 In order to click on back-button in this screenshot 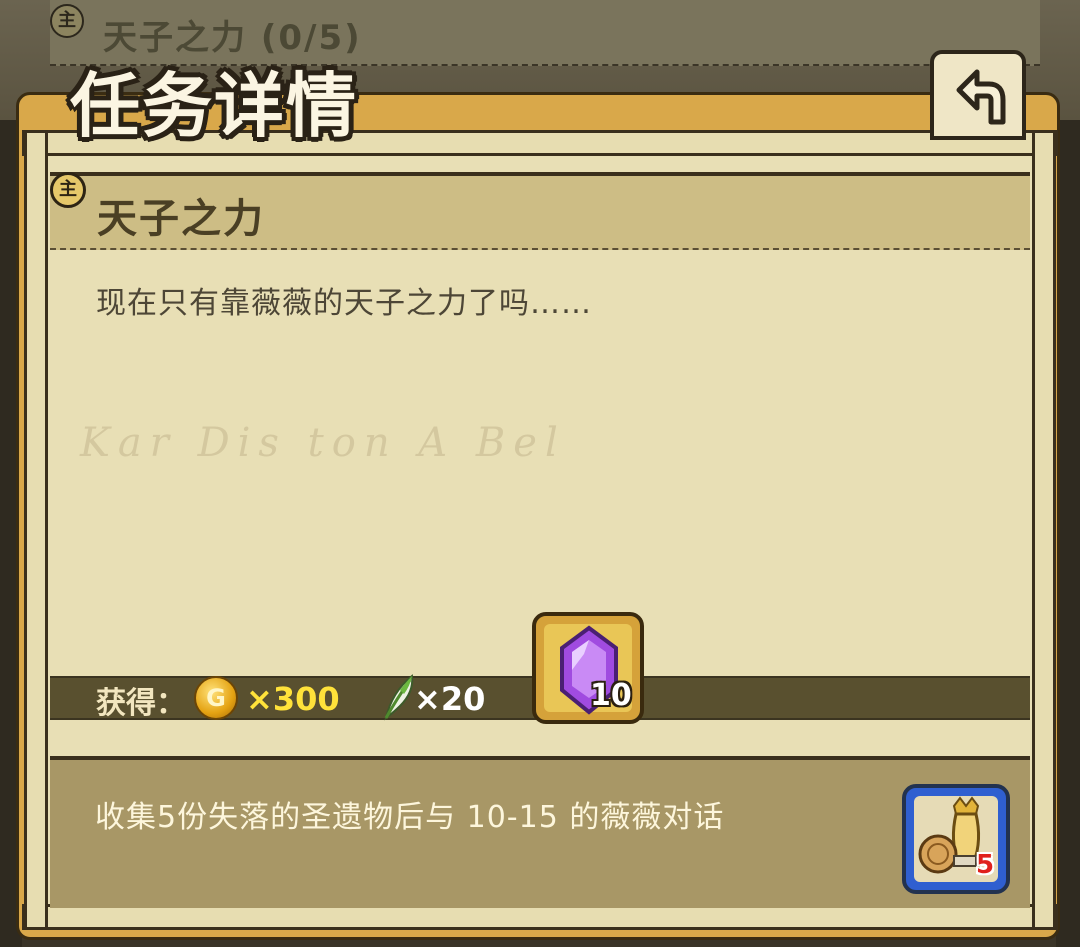, I will do `click(978, 95)`.